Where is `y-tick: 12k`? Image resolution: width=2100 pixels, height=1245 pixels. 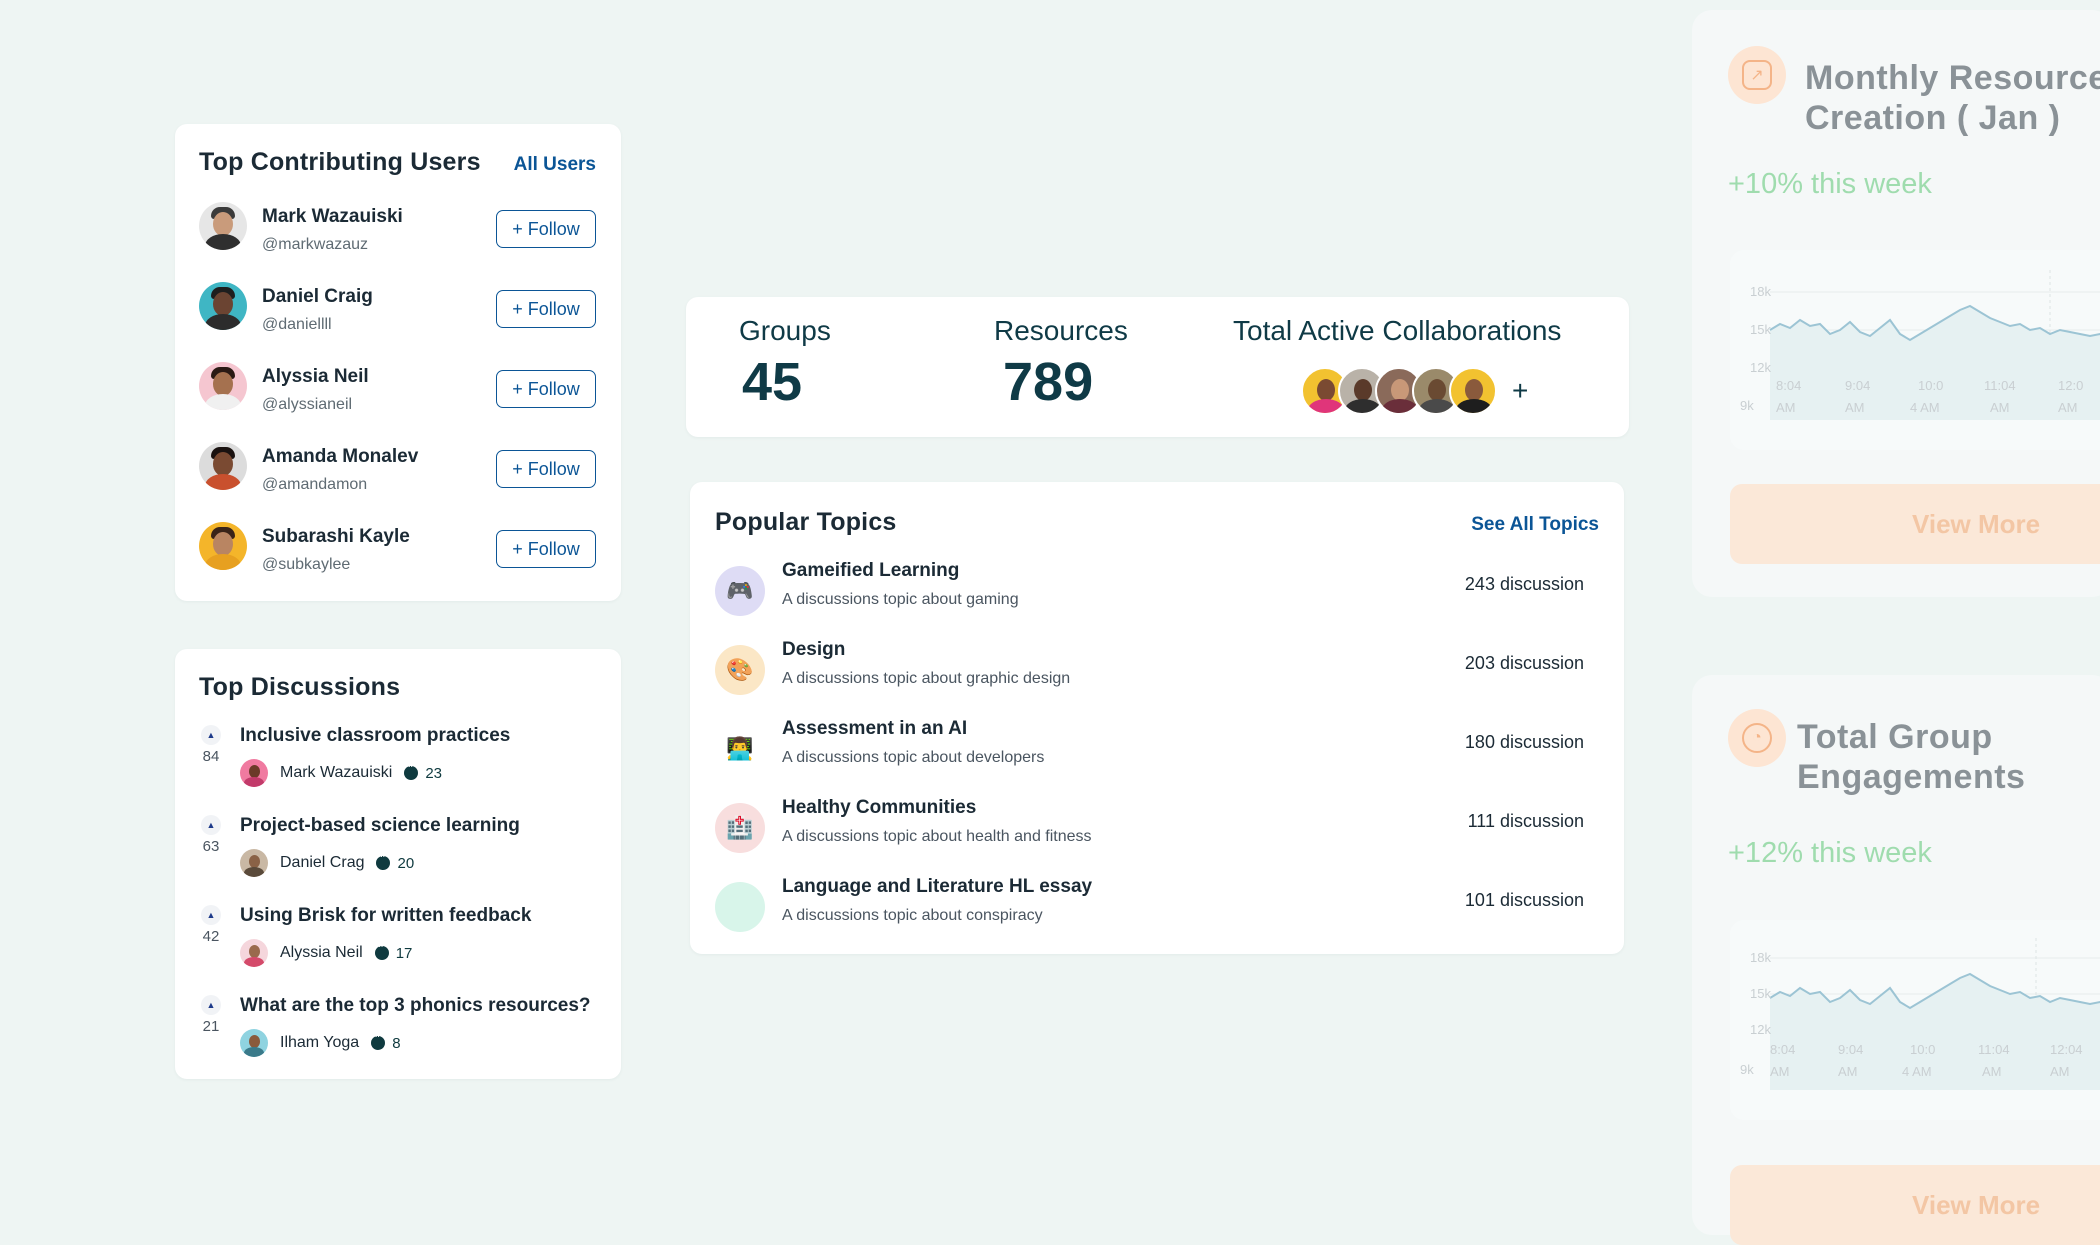 y-tick: 12k is located at coordinates (1760, 367).